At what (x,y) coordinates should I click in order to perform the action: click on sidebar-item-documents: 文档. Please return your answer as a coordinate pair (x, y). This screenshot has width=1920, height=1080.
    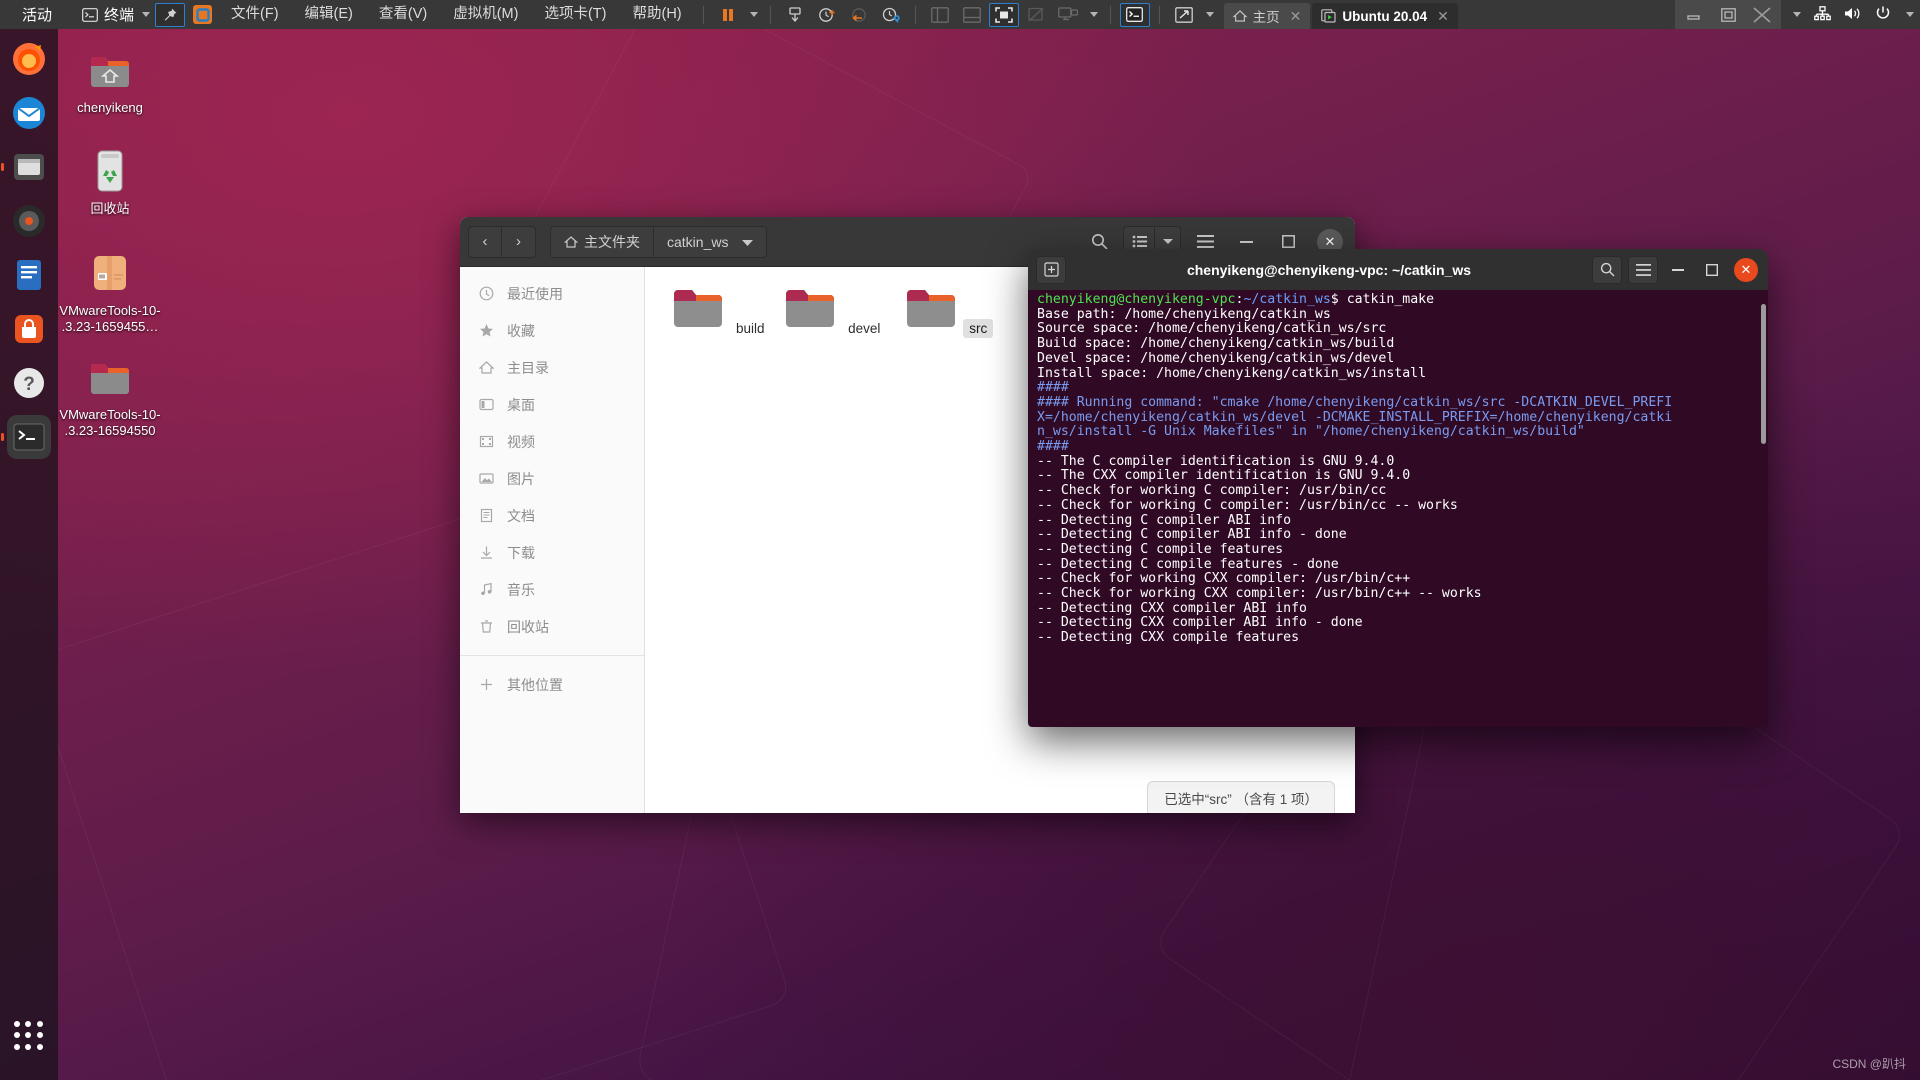
    Looking at the image, I should click on (552, 515).